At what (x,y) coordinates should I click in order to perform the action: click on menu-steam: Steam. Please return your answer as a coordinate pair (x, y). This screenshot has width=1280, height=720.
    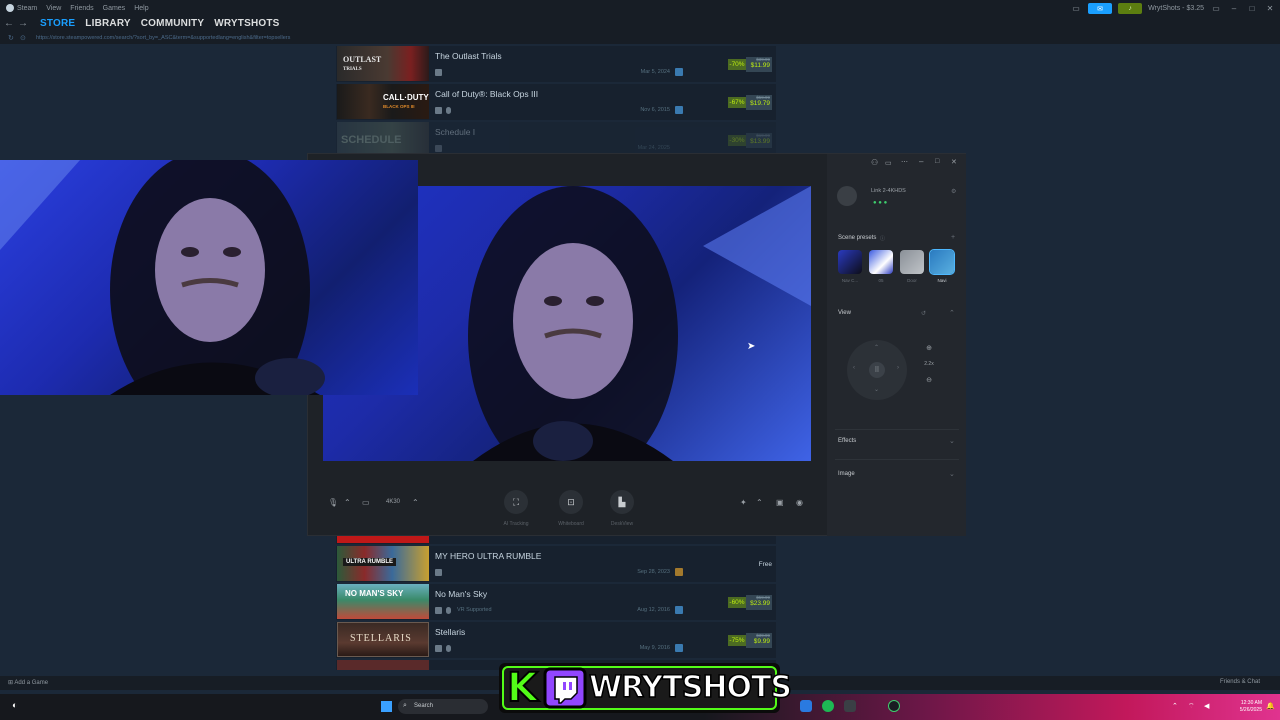
    Looking at the image, I should click on (27, 8).